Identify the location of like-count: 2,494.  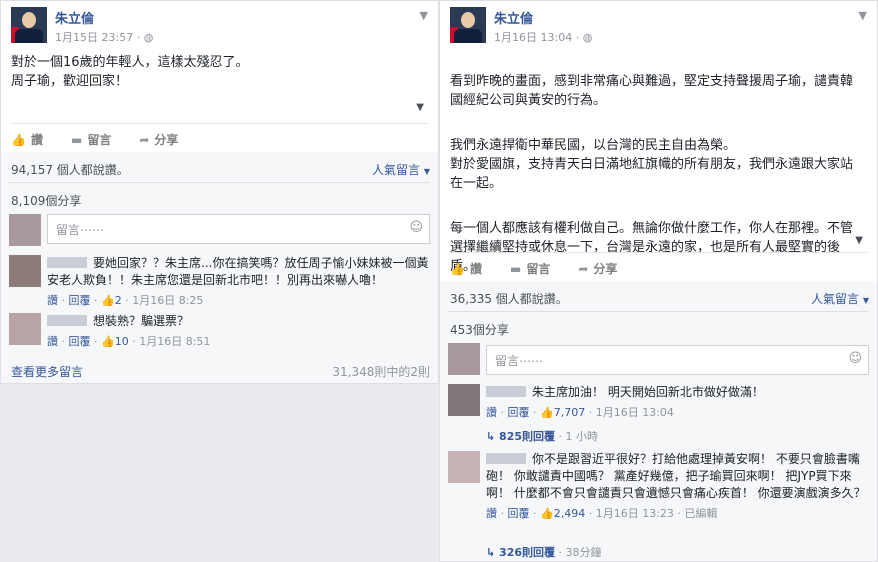
(569, 513).